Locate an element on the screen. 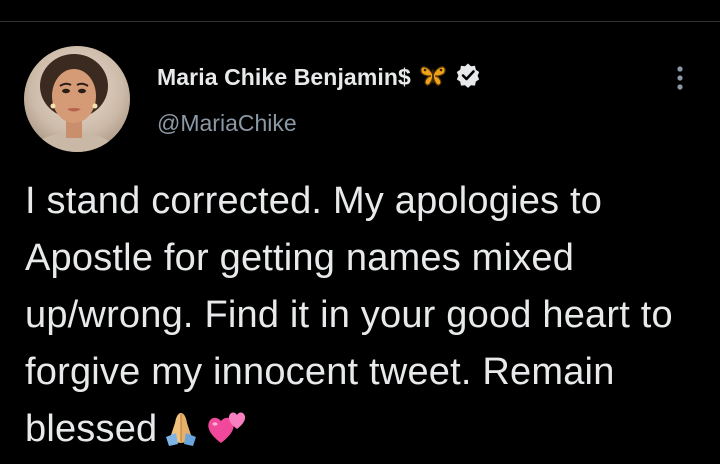 The image size is (720, 464). author-name-row: Maria Chike Benjamin$ is located at coordinates (319, 77).